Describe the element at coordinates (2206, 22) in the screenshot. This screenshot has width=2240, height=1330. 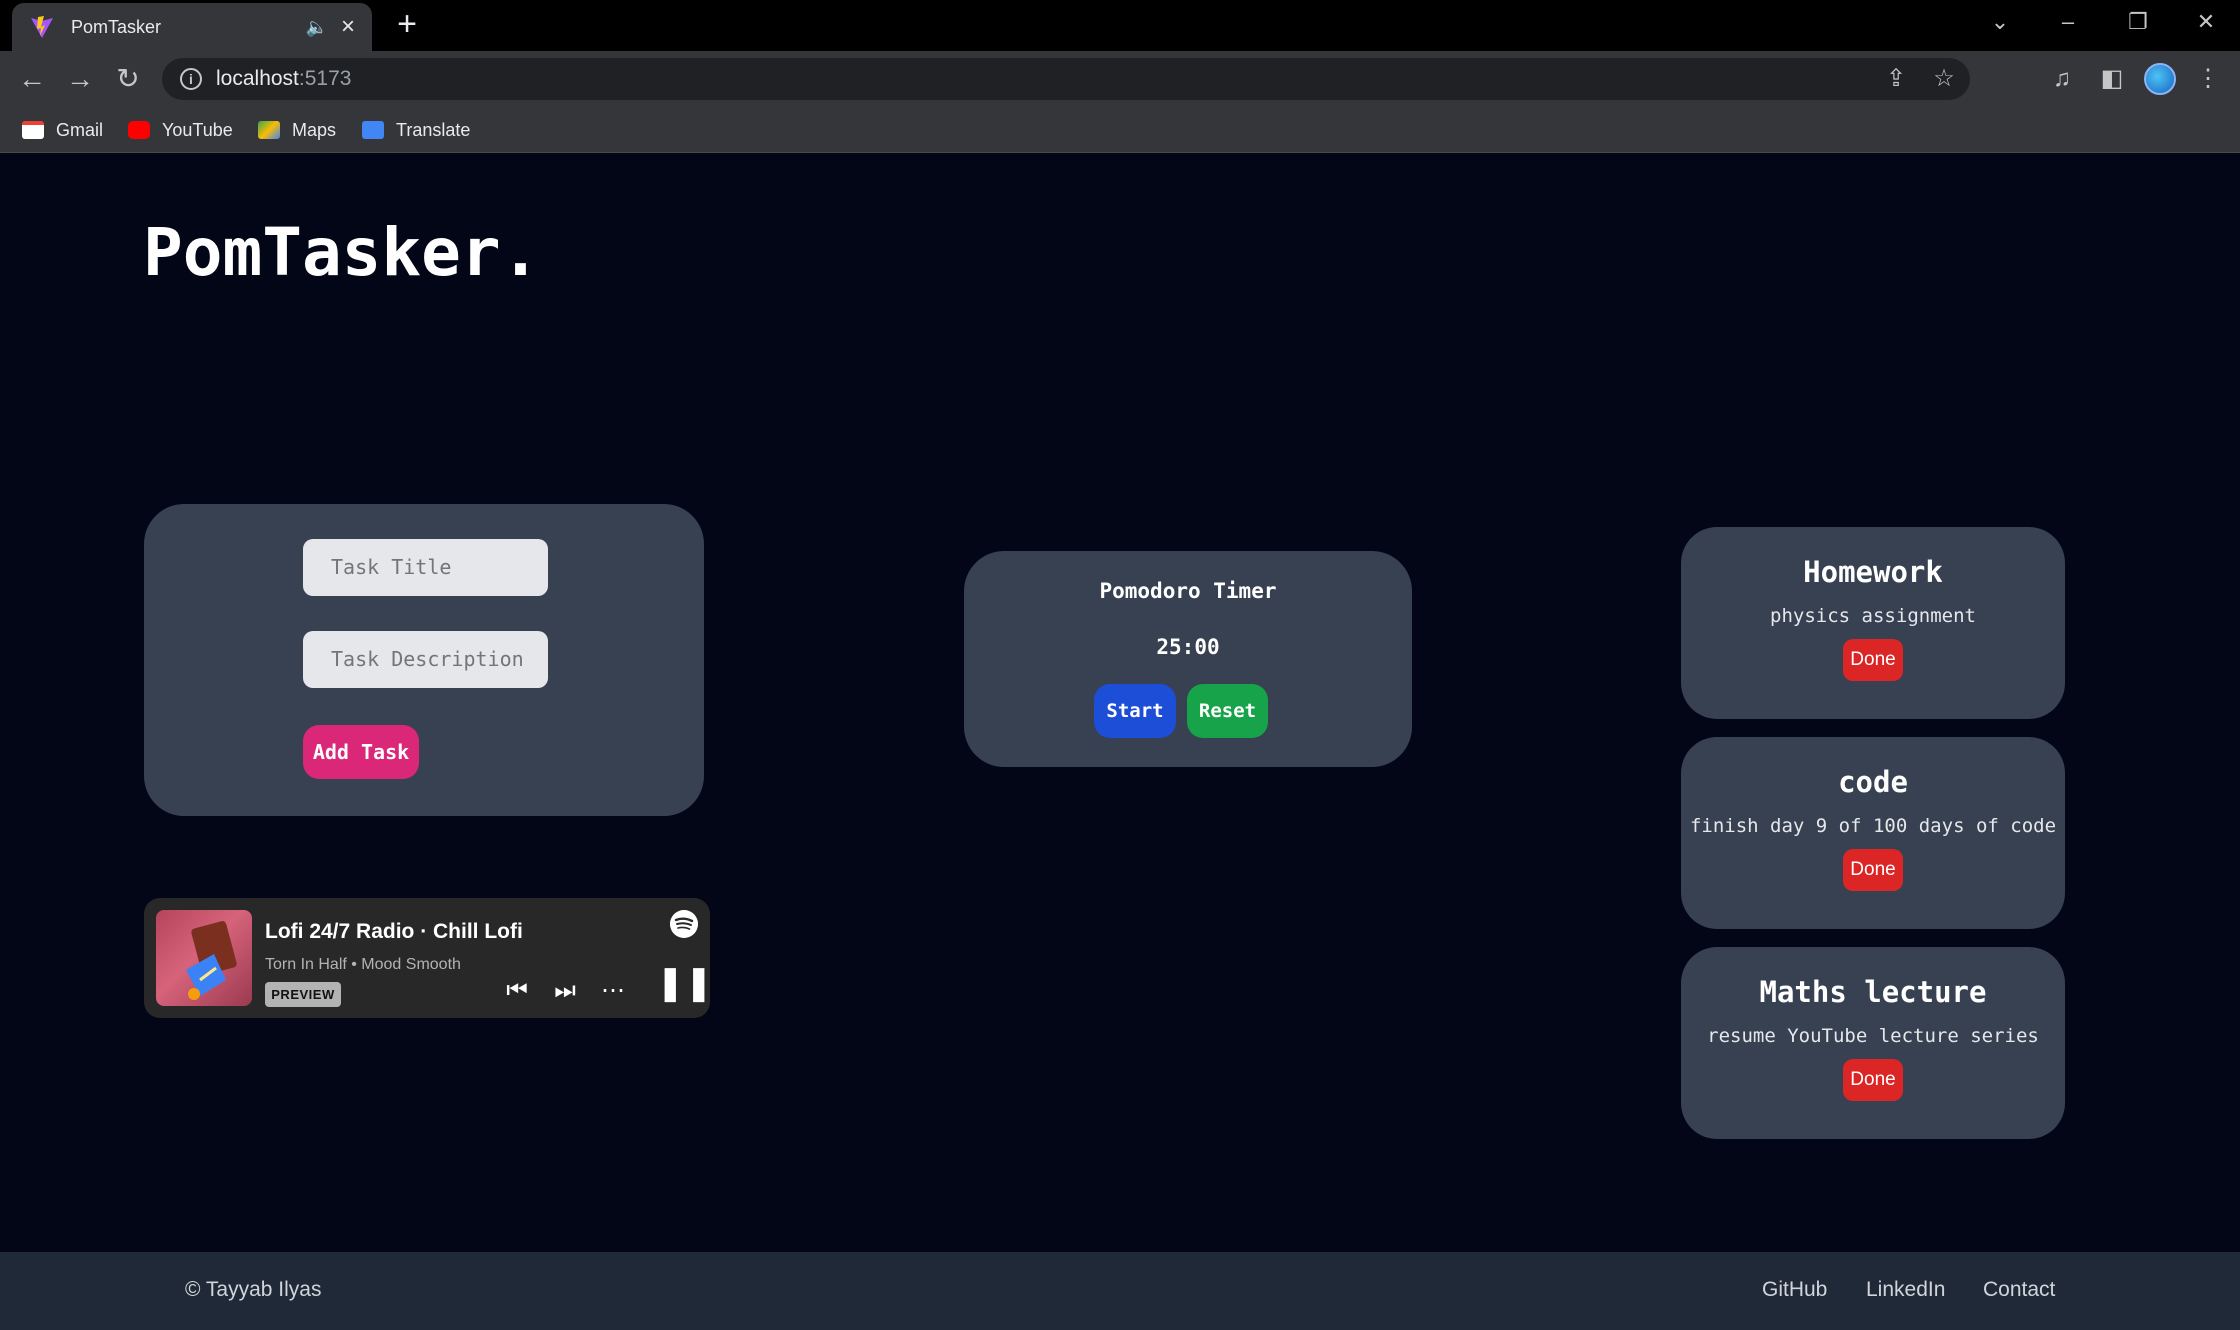
I see `window-close-icon: ✕` at that location.